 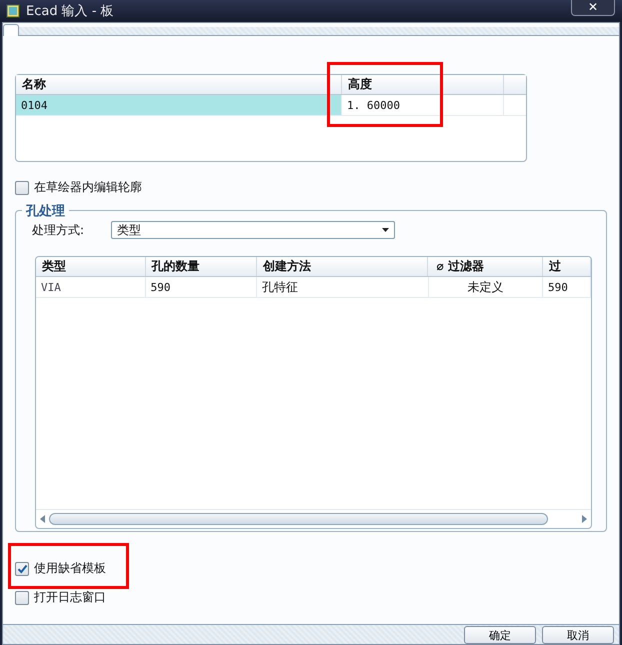 What do you see at coordinates (500, 635) in the screenshot?
I see `dialog-button: 确定` at bounding box center [500, 635].